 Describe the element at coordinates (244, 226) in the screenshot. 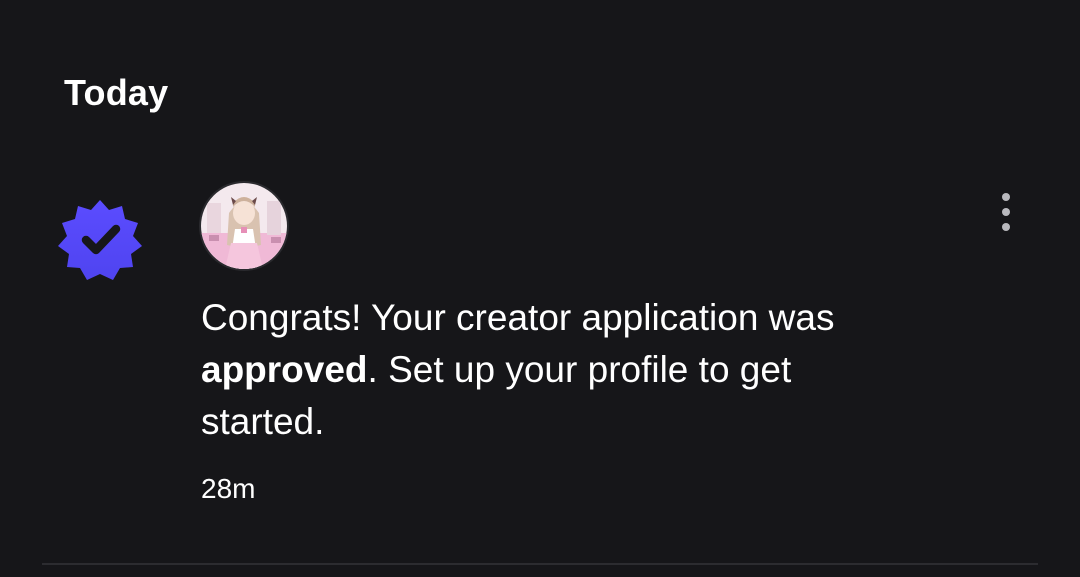

I see `creator-avatar` at that location.